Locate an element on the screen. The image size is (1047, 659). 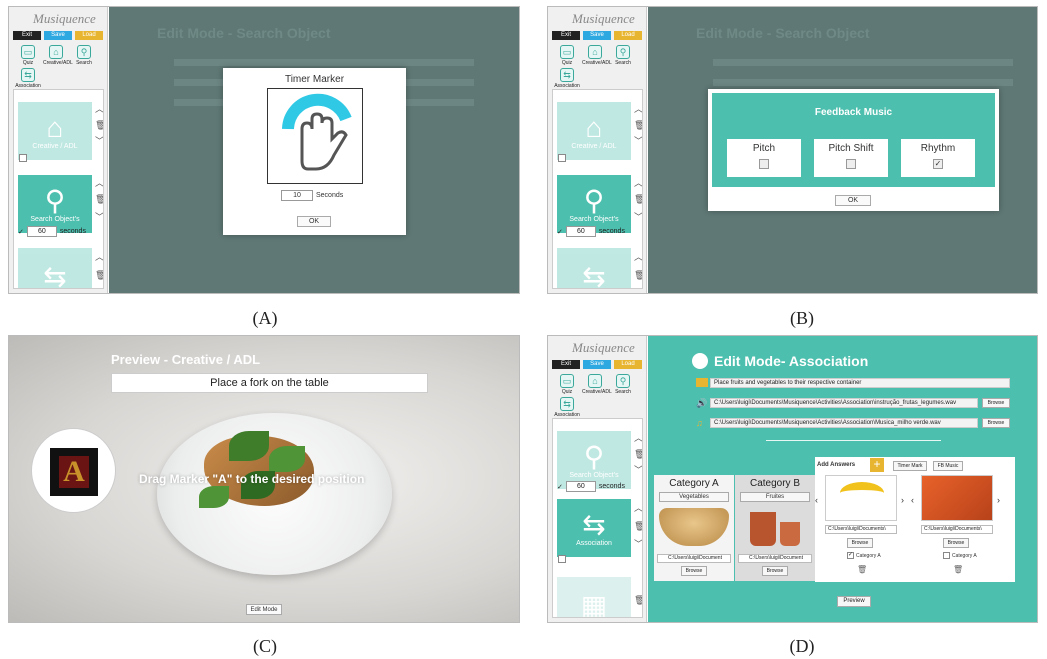
answer-2-checkbox is located at coordinates (946, 555).